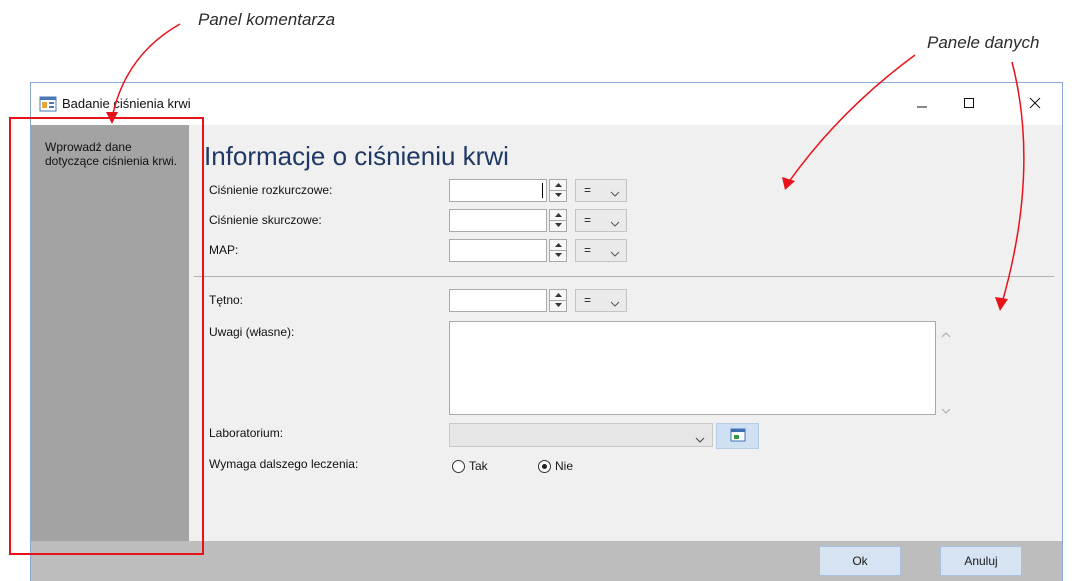  I want to click on systolic-input, so click(498, 220).